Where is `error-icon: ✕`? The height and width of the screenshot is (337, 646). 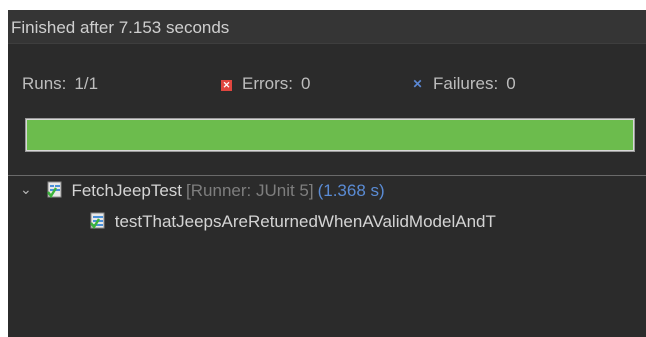
error-icon: ✕ is located at coordinates (226, 85).